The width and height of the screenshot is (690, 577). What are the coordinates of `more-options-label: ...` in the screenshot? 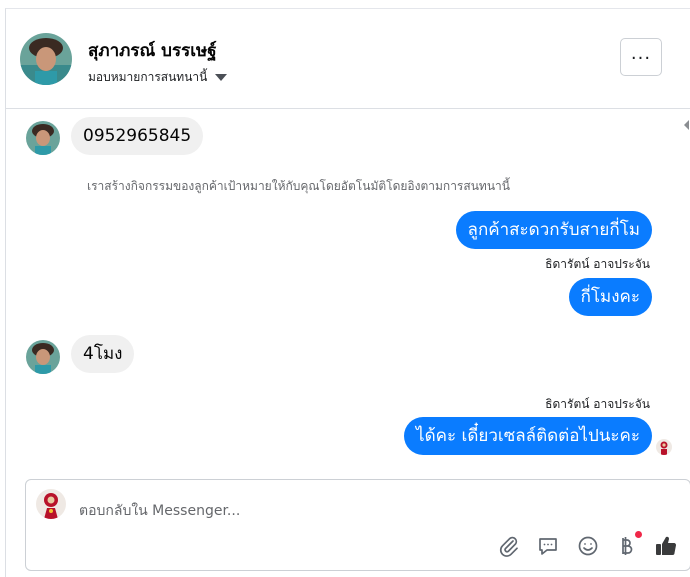 It's located at (641, 53).